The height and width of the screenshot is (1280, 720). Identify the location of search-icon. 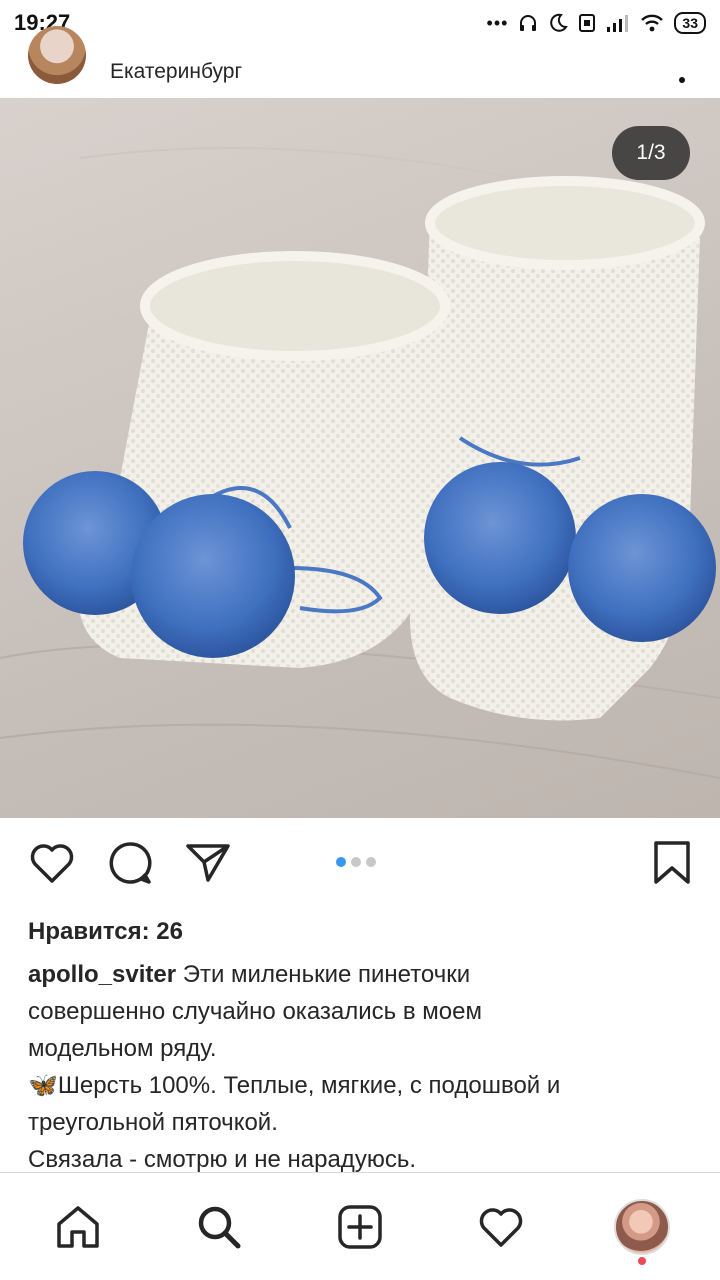
(219, 1227).